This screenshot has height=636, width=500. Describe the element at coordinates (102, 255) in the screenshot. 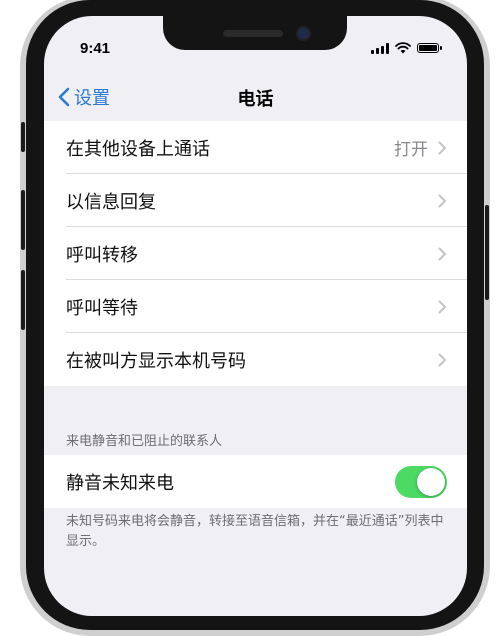

I see `row-label: 呼叫转移` at that location.